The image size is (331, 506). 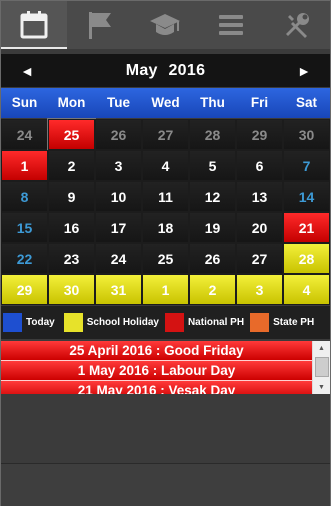 I want to click on weekday-label: Fri, so click(x=259, y=102).